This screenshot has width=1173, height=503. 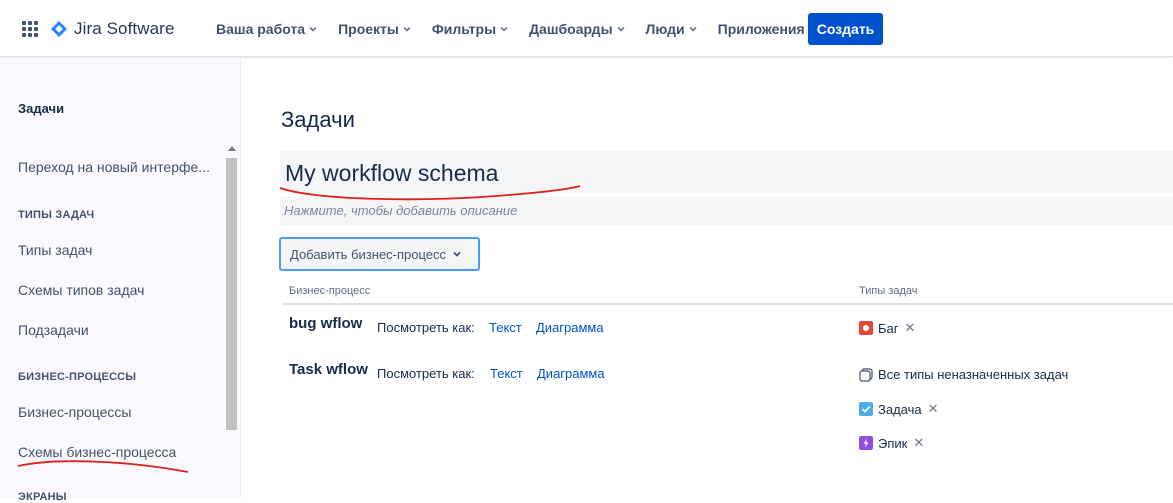 I want to click on nav-label: Дашбоарды, so click(x=571, y=28).